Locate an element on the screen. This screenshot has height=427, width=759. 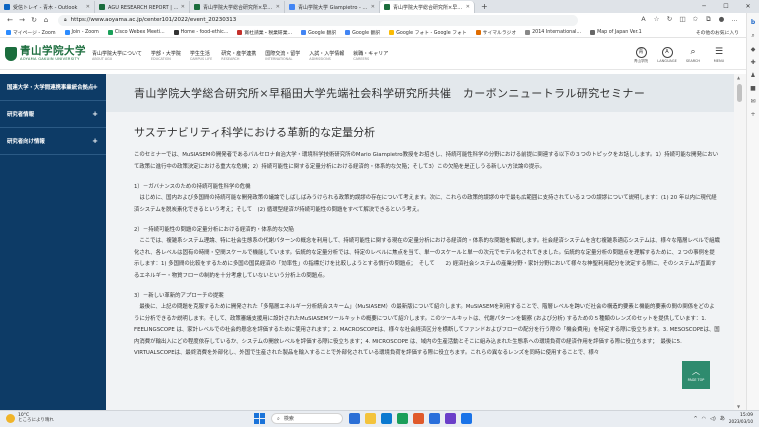
home-icon: ⌂ is located at coordinates (46, 20).